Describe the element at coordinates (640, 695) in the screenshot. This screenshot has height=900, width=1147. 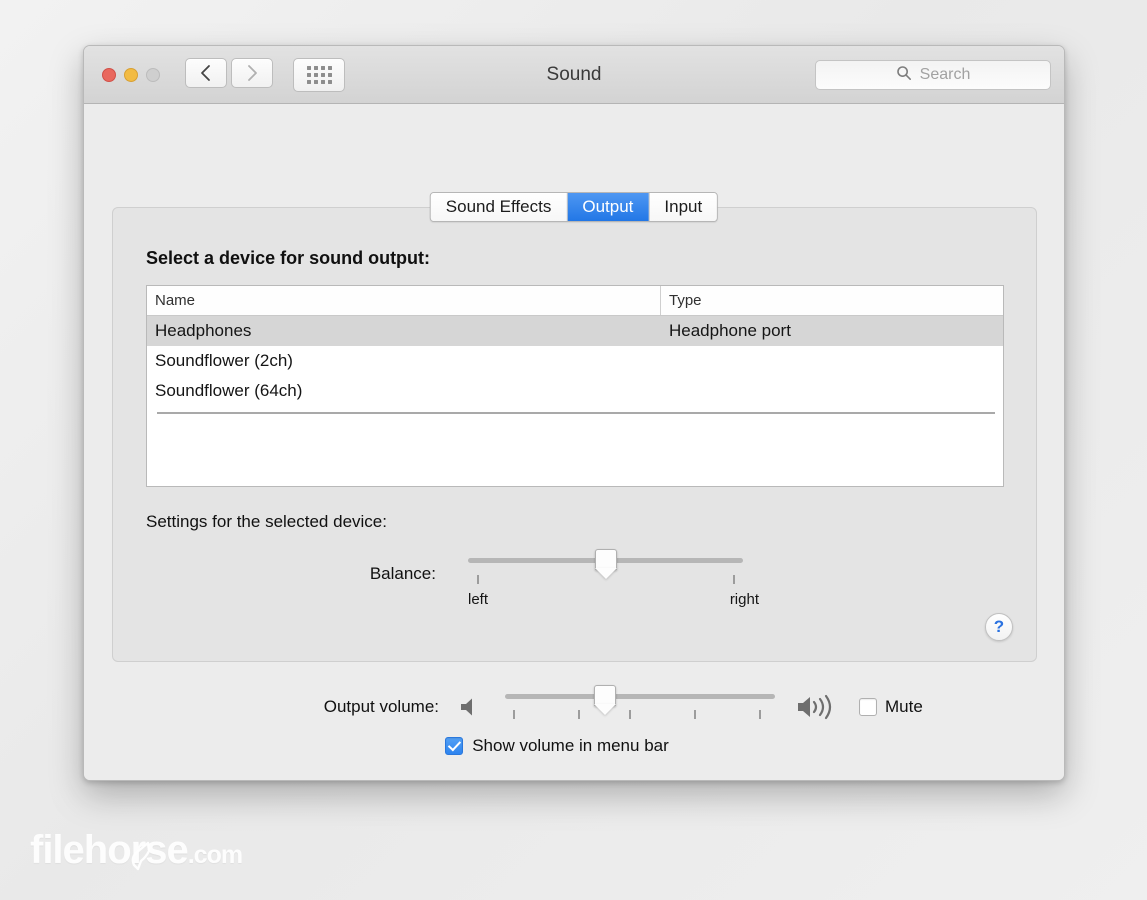
I see `output-volume-track` at that location.